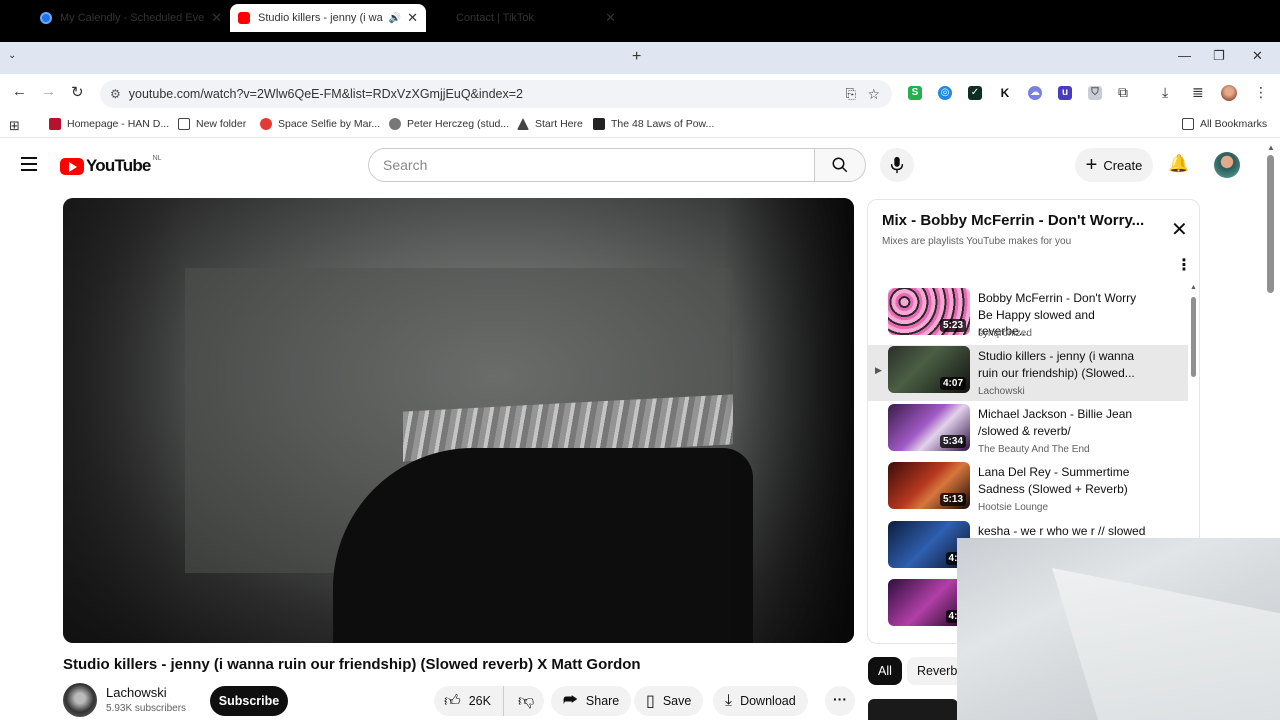 The height and width of the screenshot is (720, 1280). What do you see at coordinates (526, 701) in the screenshot?
I see `dislike-button: 👎︎` at bounding box center [526, 701].